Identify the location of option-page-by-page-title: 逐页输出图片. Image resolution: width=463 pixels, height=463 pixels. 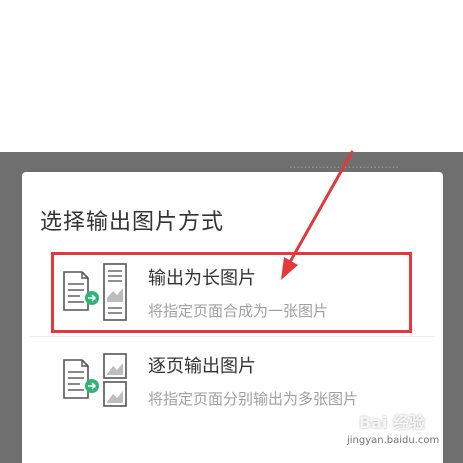
(202, 366).